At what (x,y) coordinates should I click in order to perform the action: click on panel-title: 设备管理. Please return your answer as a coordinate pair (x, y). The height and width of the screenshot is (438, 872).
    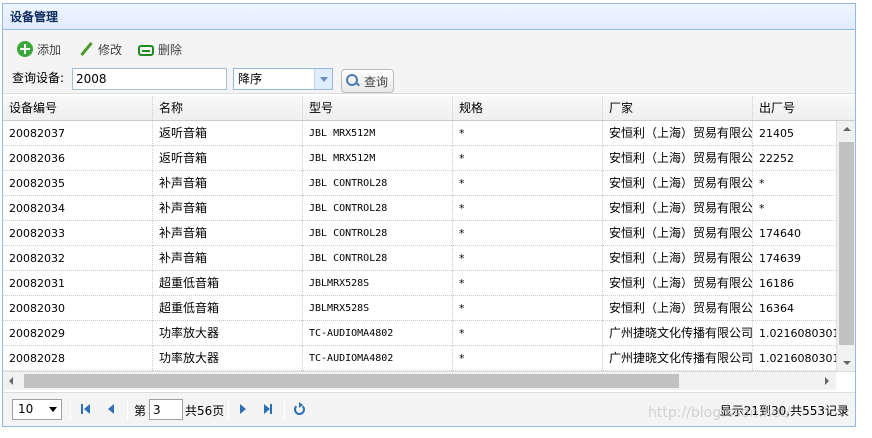
    Looking at the image, I should click on (429, 17).